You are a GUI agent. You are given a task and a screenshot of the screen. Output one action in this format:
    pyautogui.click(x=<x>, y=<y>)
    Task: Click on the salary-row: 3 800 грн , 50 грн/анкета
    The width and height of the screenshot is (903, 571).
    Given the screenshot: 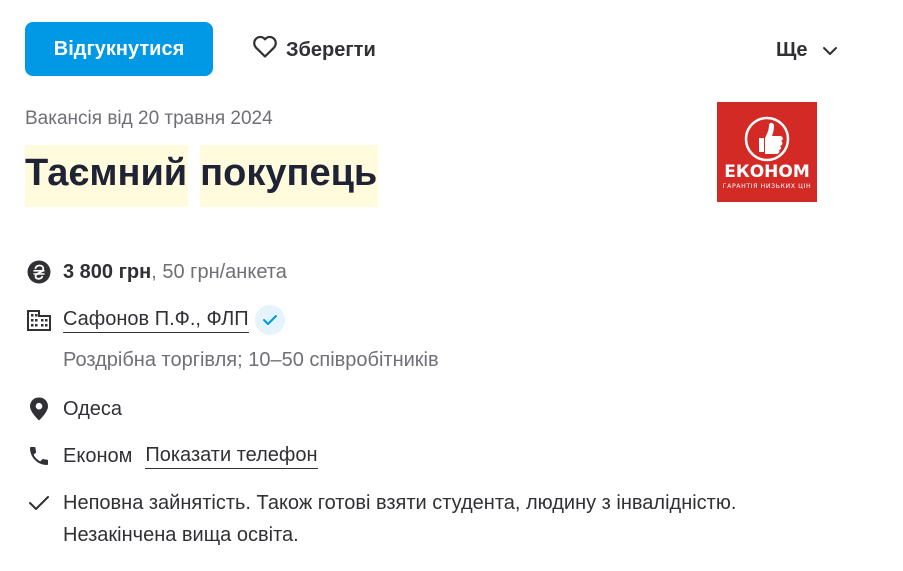 What is the action you would take?
    pyautogui.click(x=156, y=272)
    